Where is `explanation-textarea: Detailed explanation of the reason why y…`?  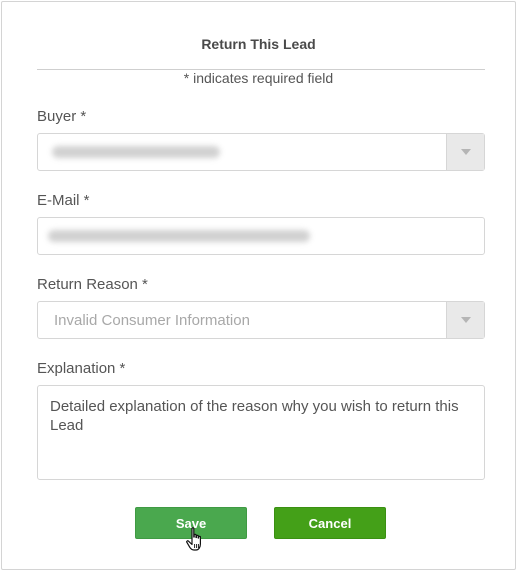 explanation-textarea: Detailed explanation of the reason why y… is located at coordinates (261, 432).